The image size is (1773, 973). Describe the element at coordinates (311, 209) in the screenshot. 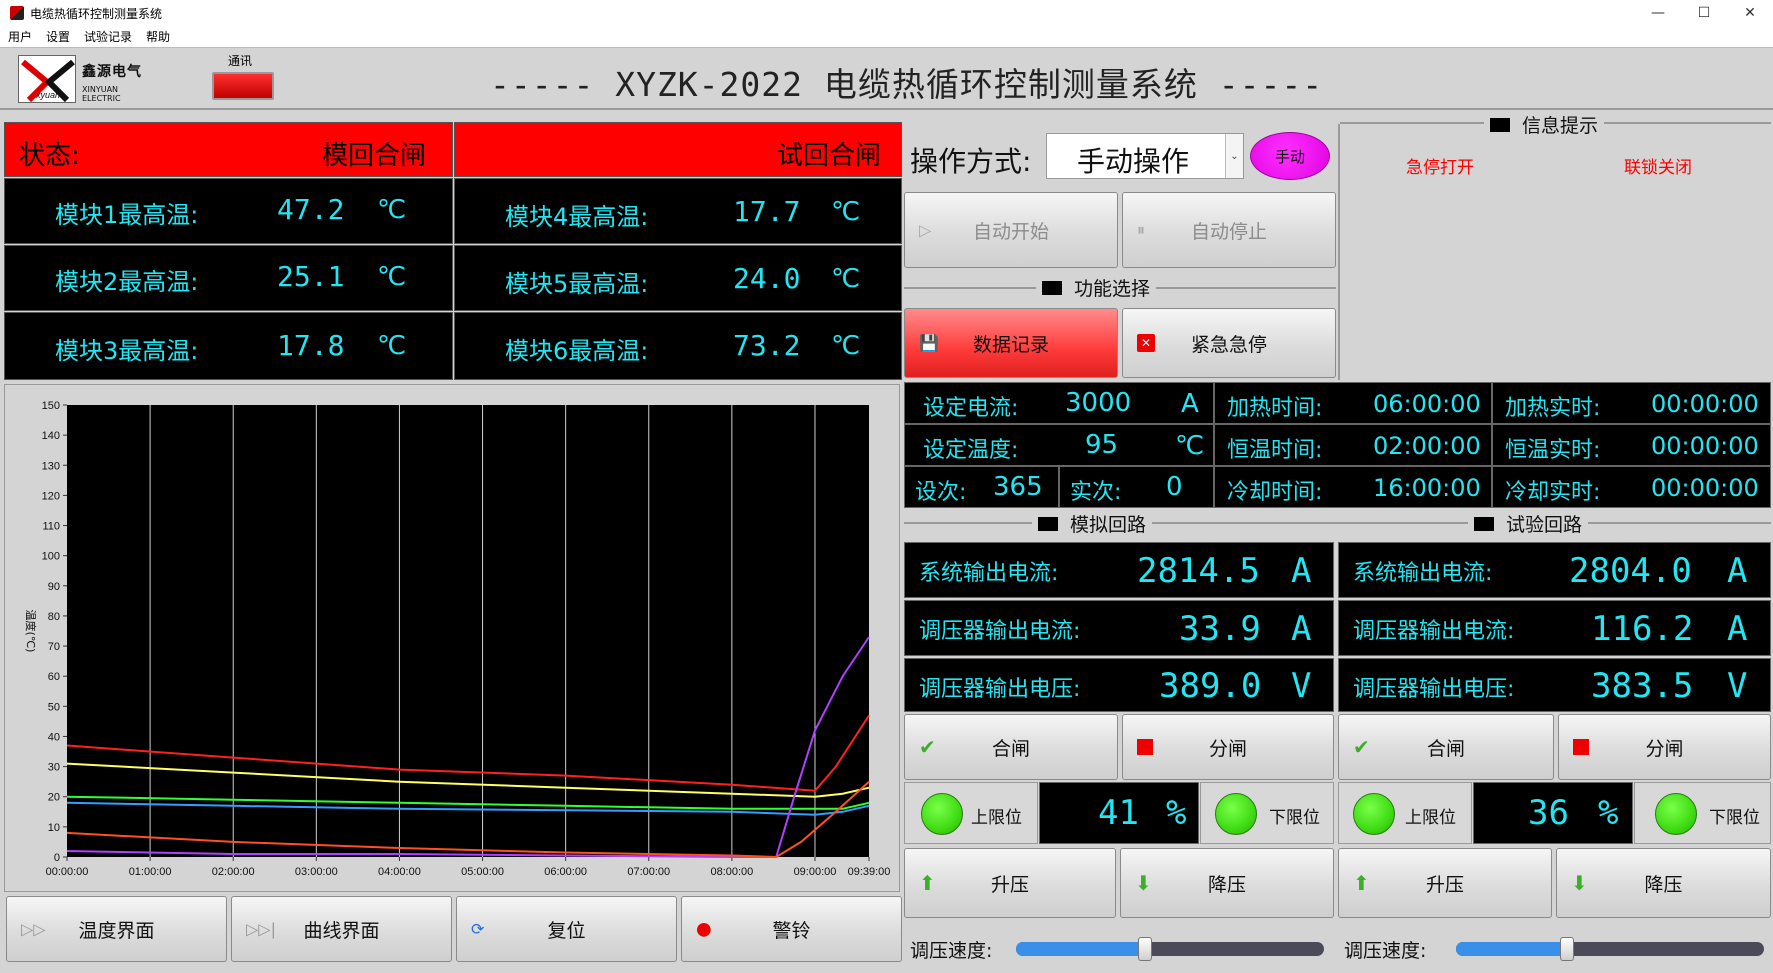

I see `module1-value: 47.2` at that location.